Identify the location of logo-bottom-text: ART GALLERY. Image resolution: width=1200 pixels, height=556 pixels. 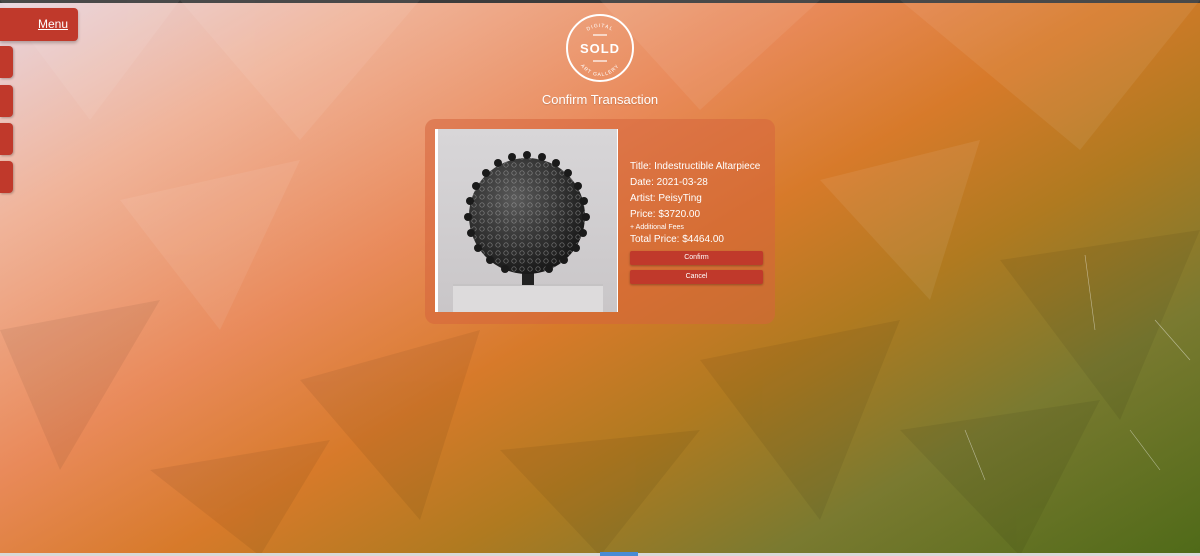
(599, 70).